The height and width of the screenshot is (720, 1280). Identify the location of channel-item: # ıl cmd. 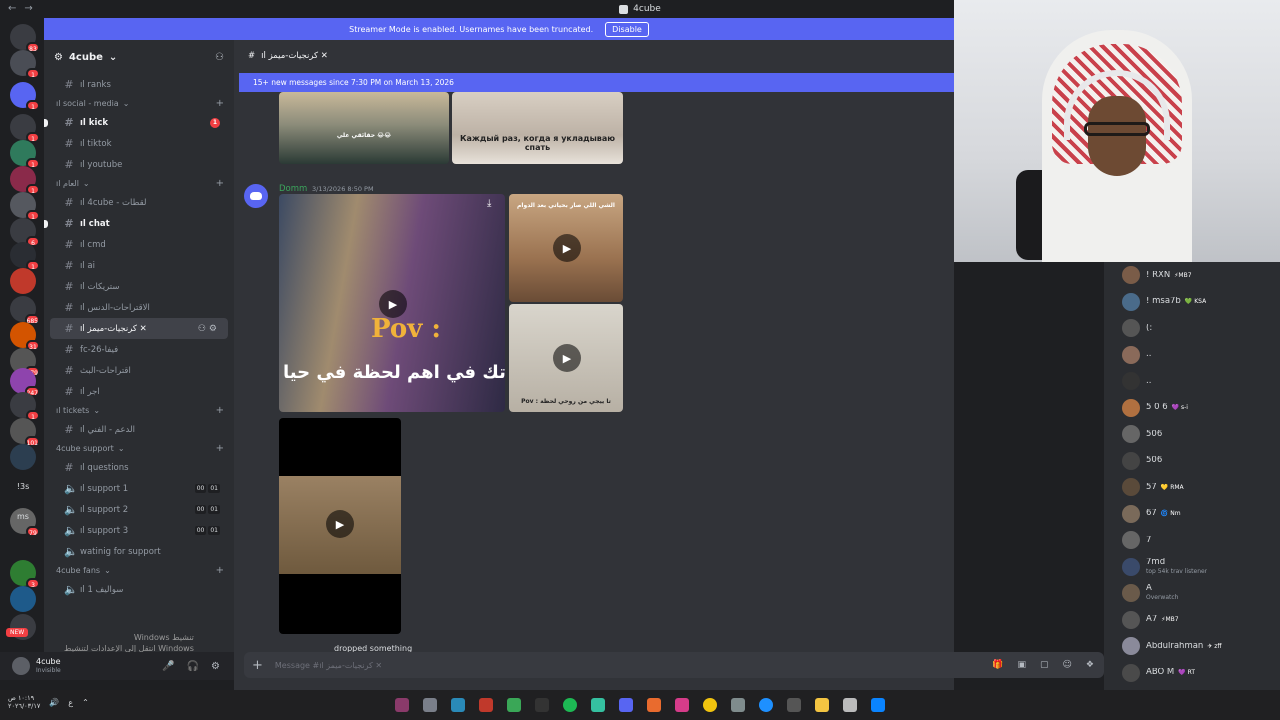
(139, 244).